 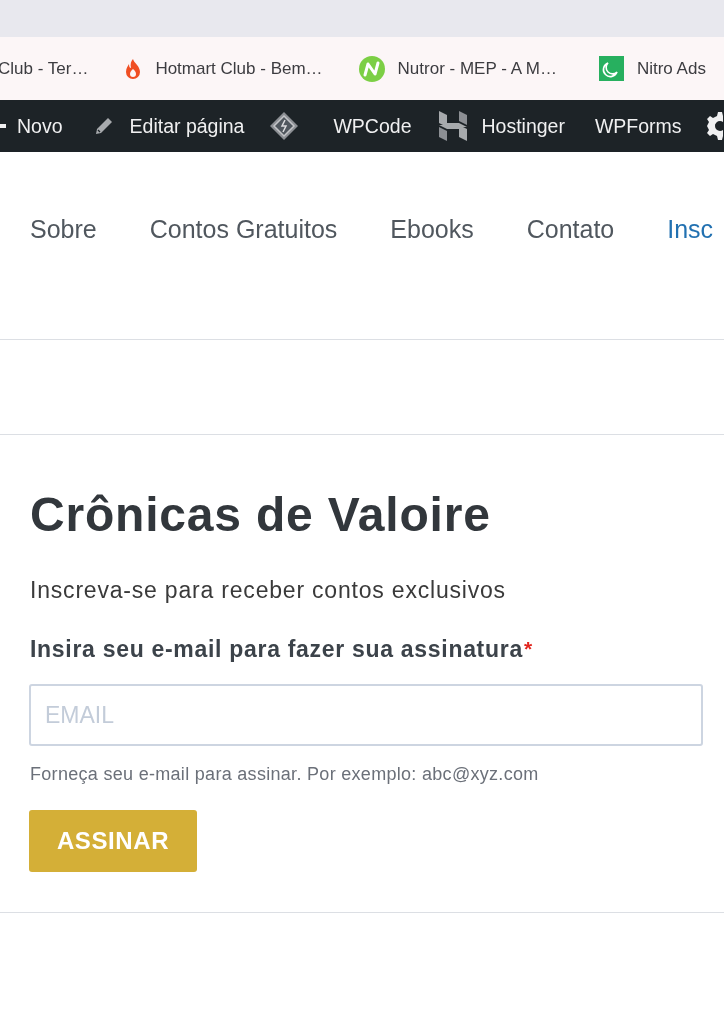 What do you see at coordinates (611, 68) in the screenshot?
I see `moon-tile-icon` at bounding box center [611, 68].